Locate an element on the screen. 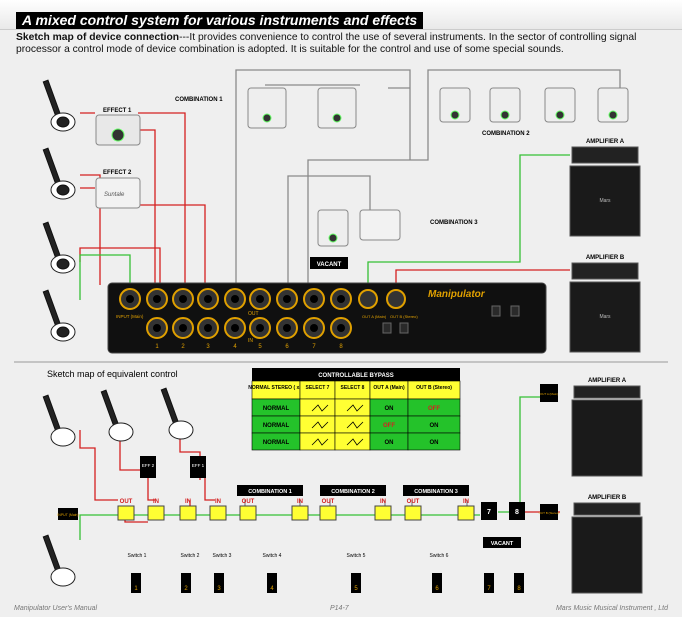 This screenshot has width=682, height=617. guitars-top is located at coordinates (59, 210).